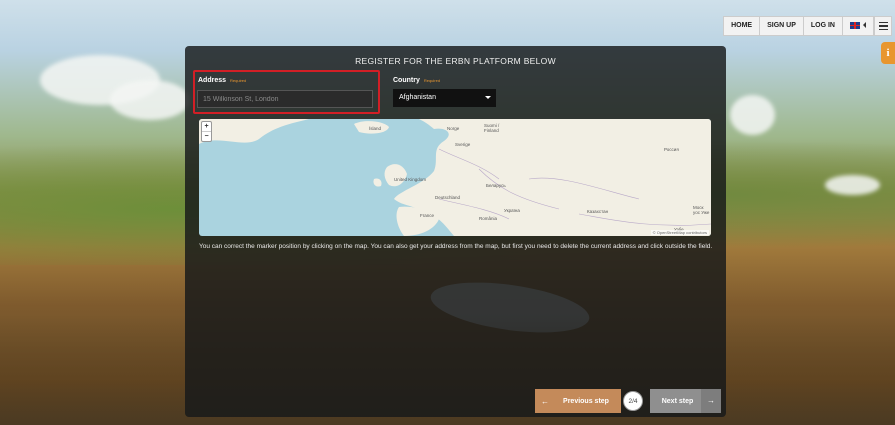 The width and height of the screenshot is (895, 425). Describe the element at coordinates (512, 210) in the screenshot. I see `map-label: Україна` at that location.